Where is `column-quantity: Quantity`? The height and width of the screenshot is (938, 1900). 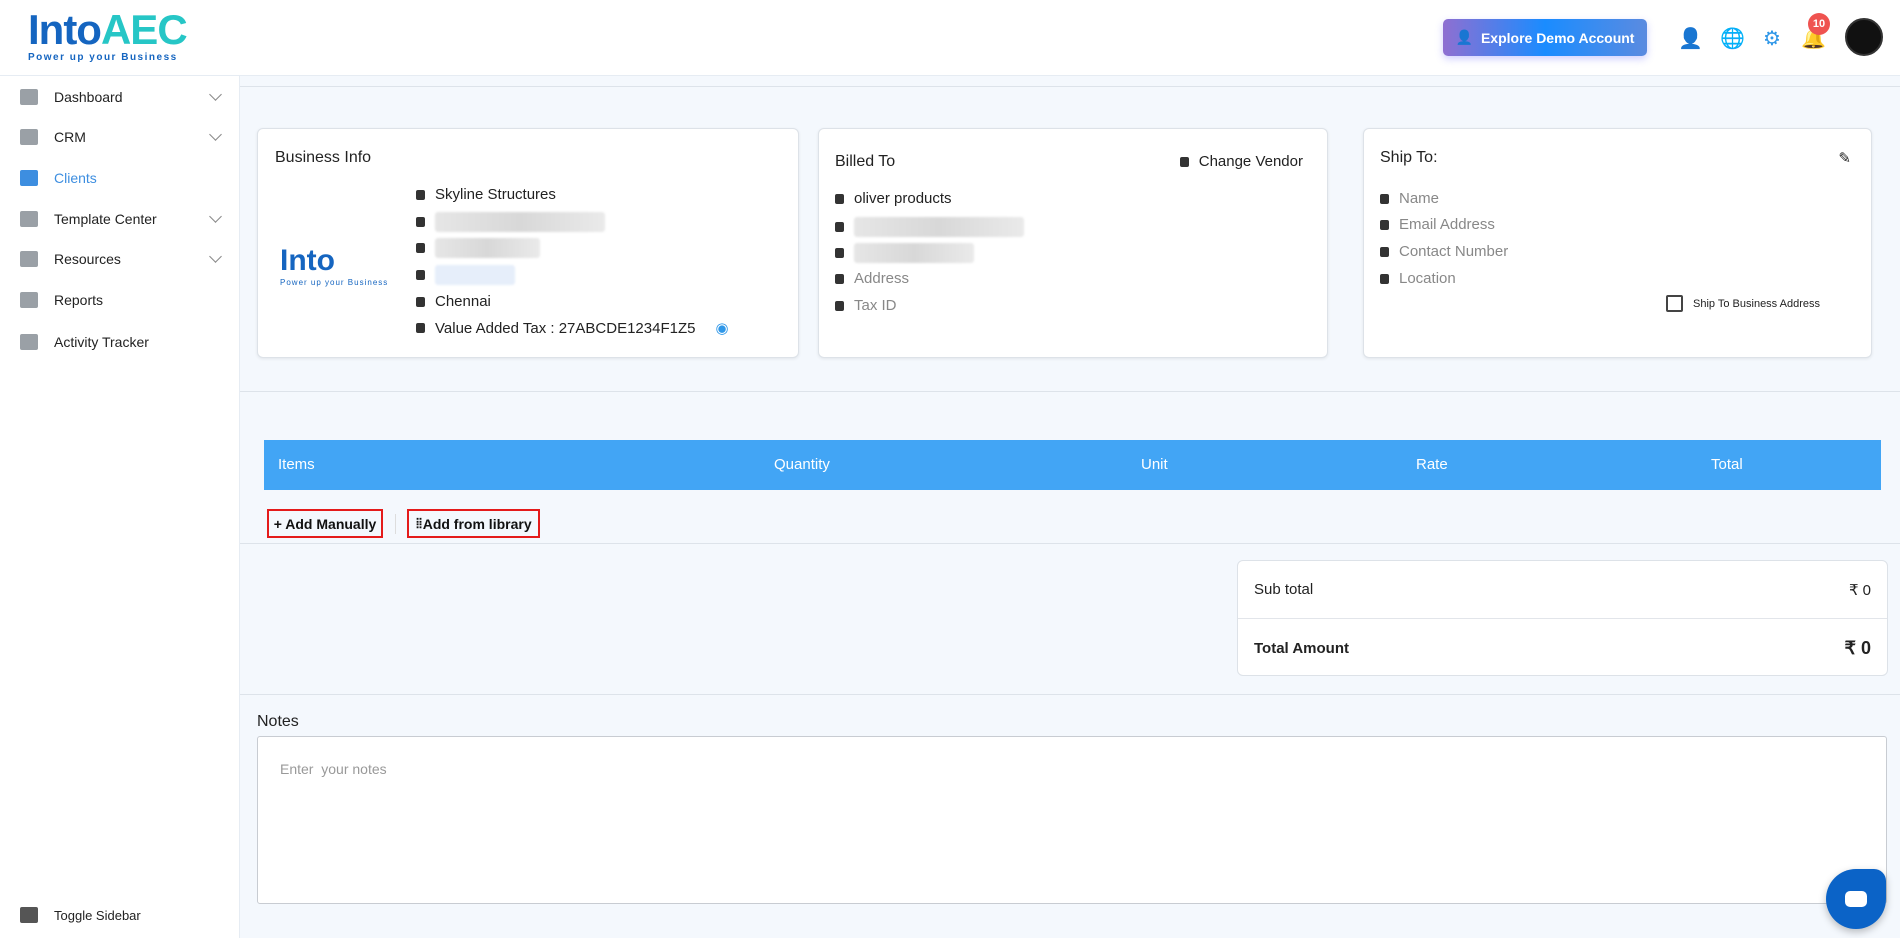 column-quantity: Quantity is located at coordinates (802, 464).